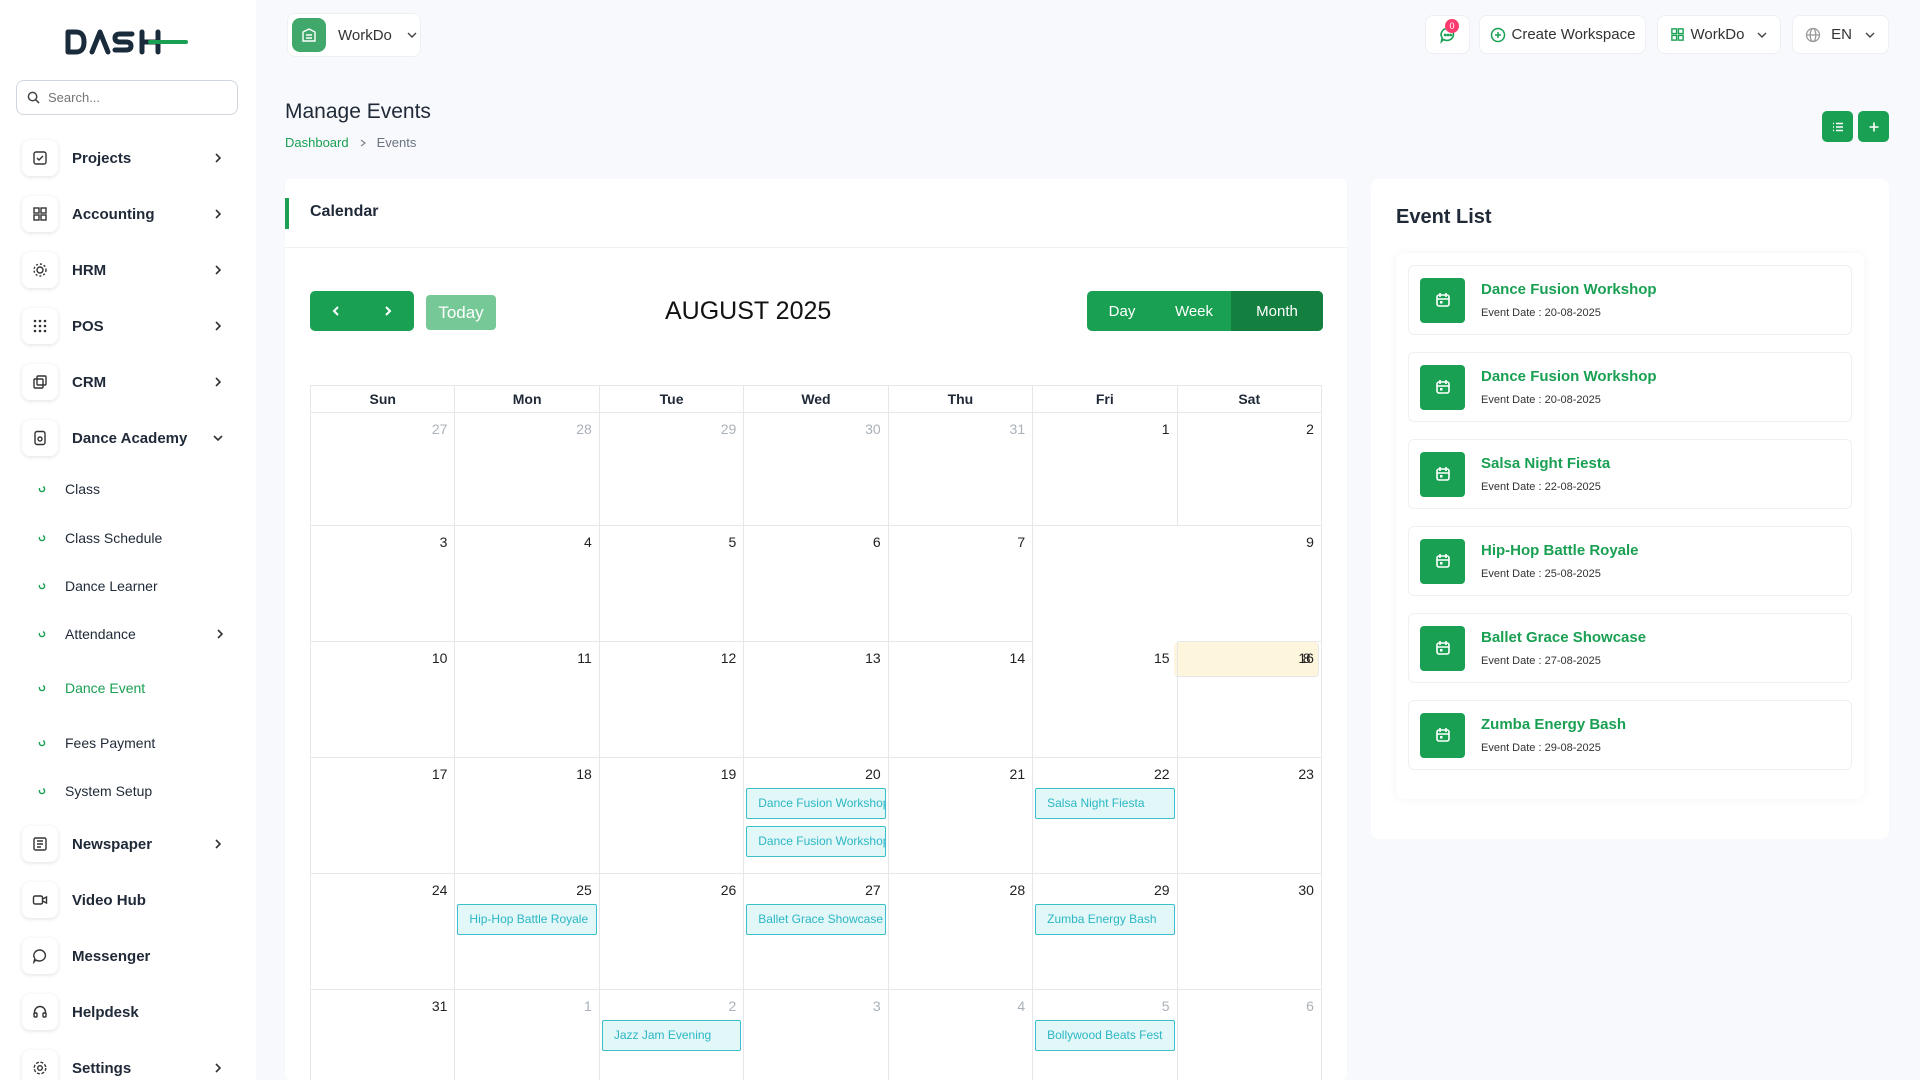  I want to click on search-input, so click(133, 97).